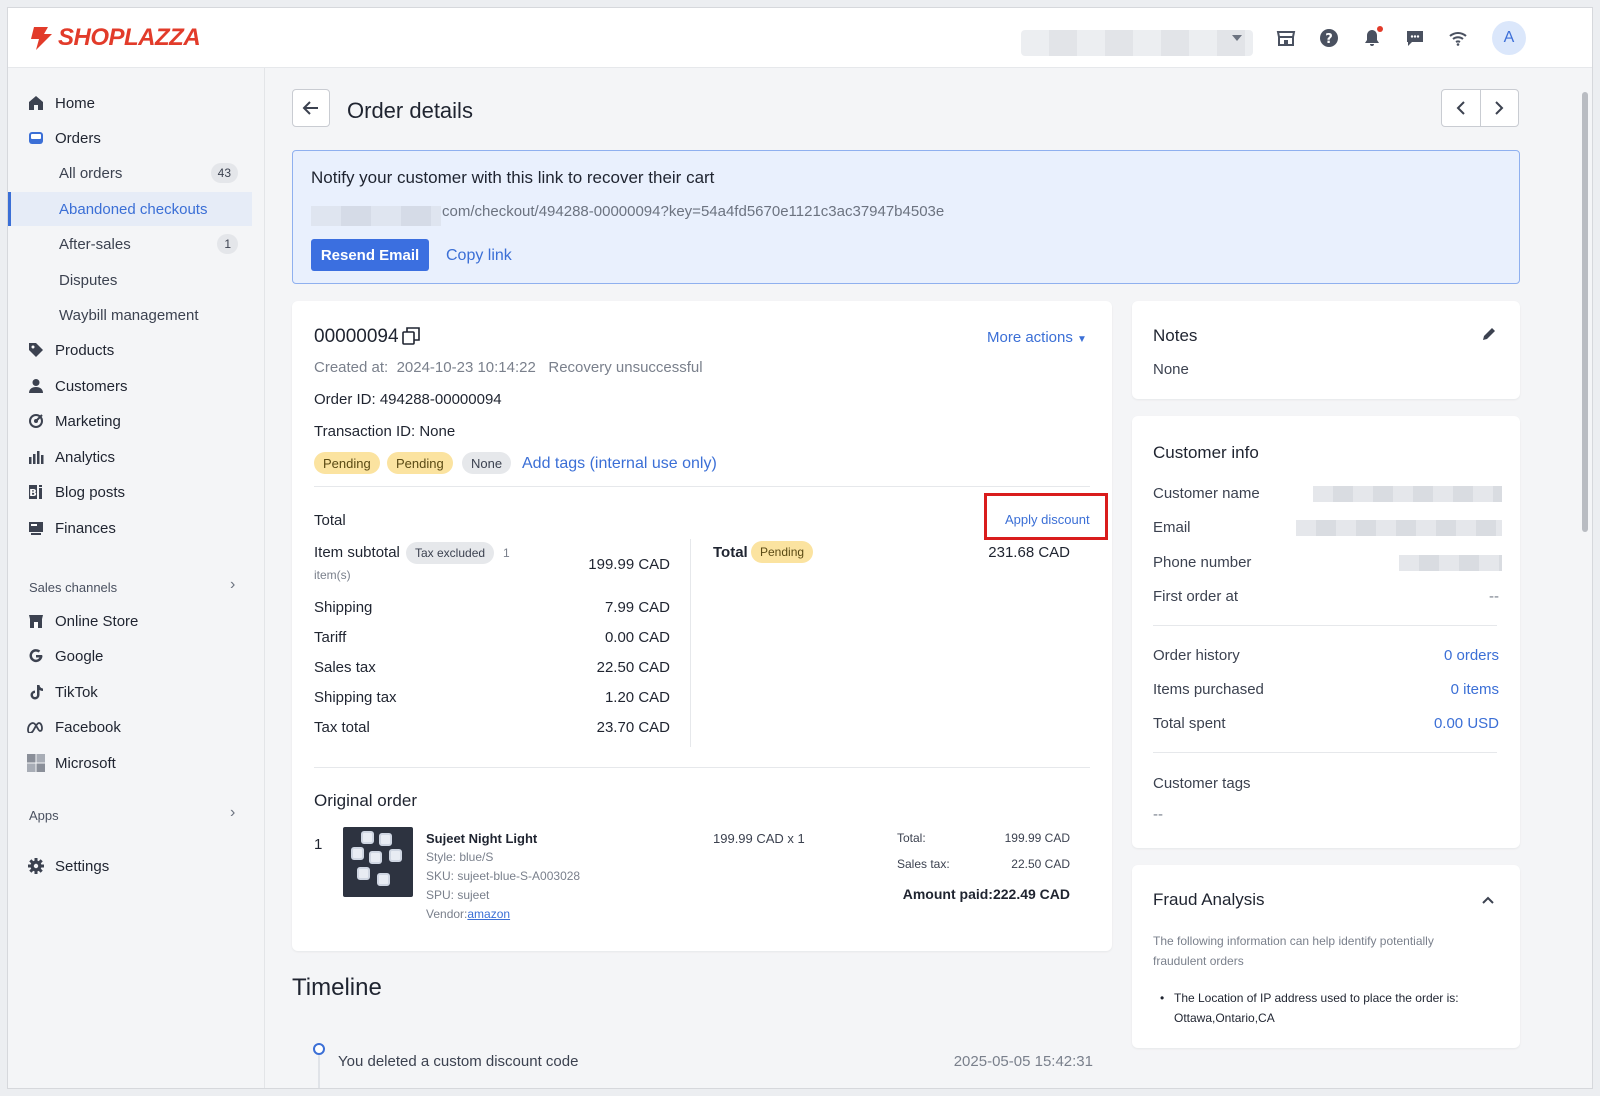 Image resolution: width=1600 pixels, height=1096 pixels. What do you see at coordinates (1196, 655) in the screenshot?
I see `order-history-label: Order history` at bounding box center [1196, 655].